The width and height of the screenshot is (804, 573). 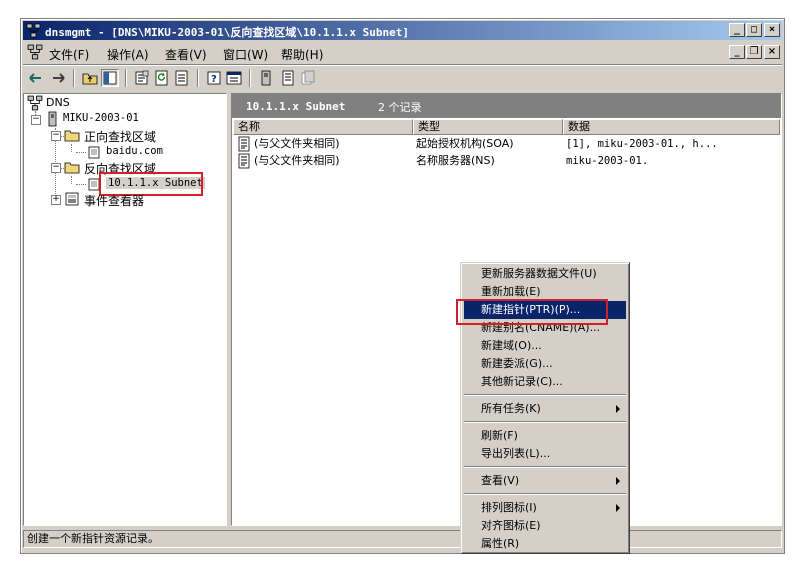 I want to click on menu-file: 文件(F), so click(x=69, y=54).